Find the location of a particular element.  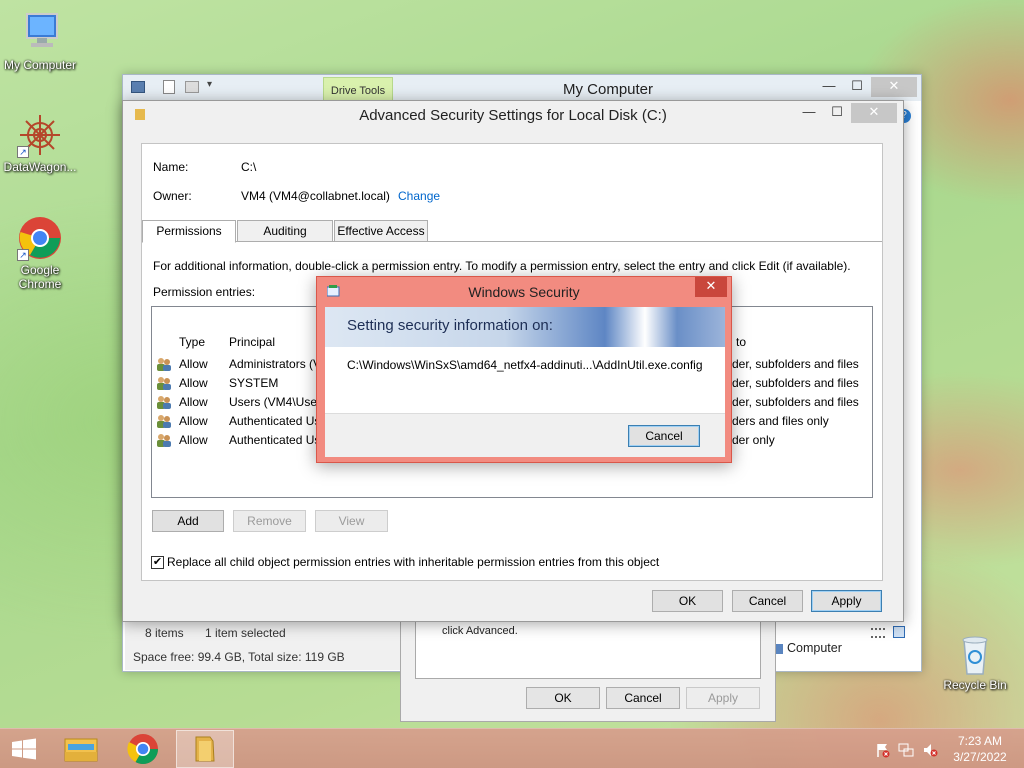

properties-icon is located at coordinates (169, 87).